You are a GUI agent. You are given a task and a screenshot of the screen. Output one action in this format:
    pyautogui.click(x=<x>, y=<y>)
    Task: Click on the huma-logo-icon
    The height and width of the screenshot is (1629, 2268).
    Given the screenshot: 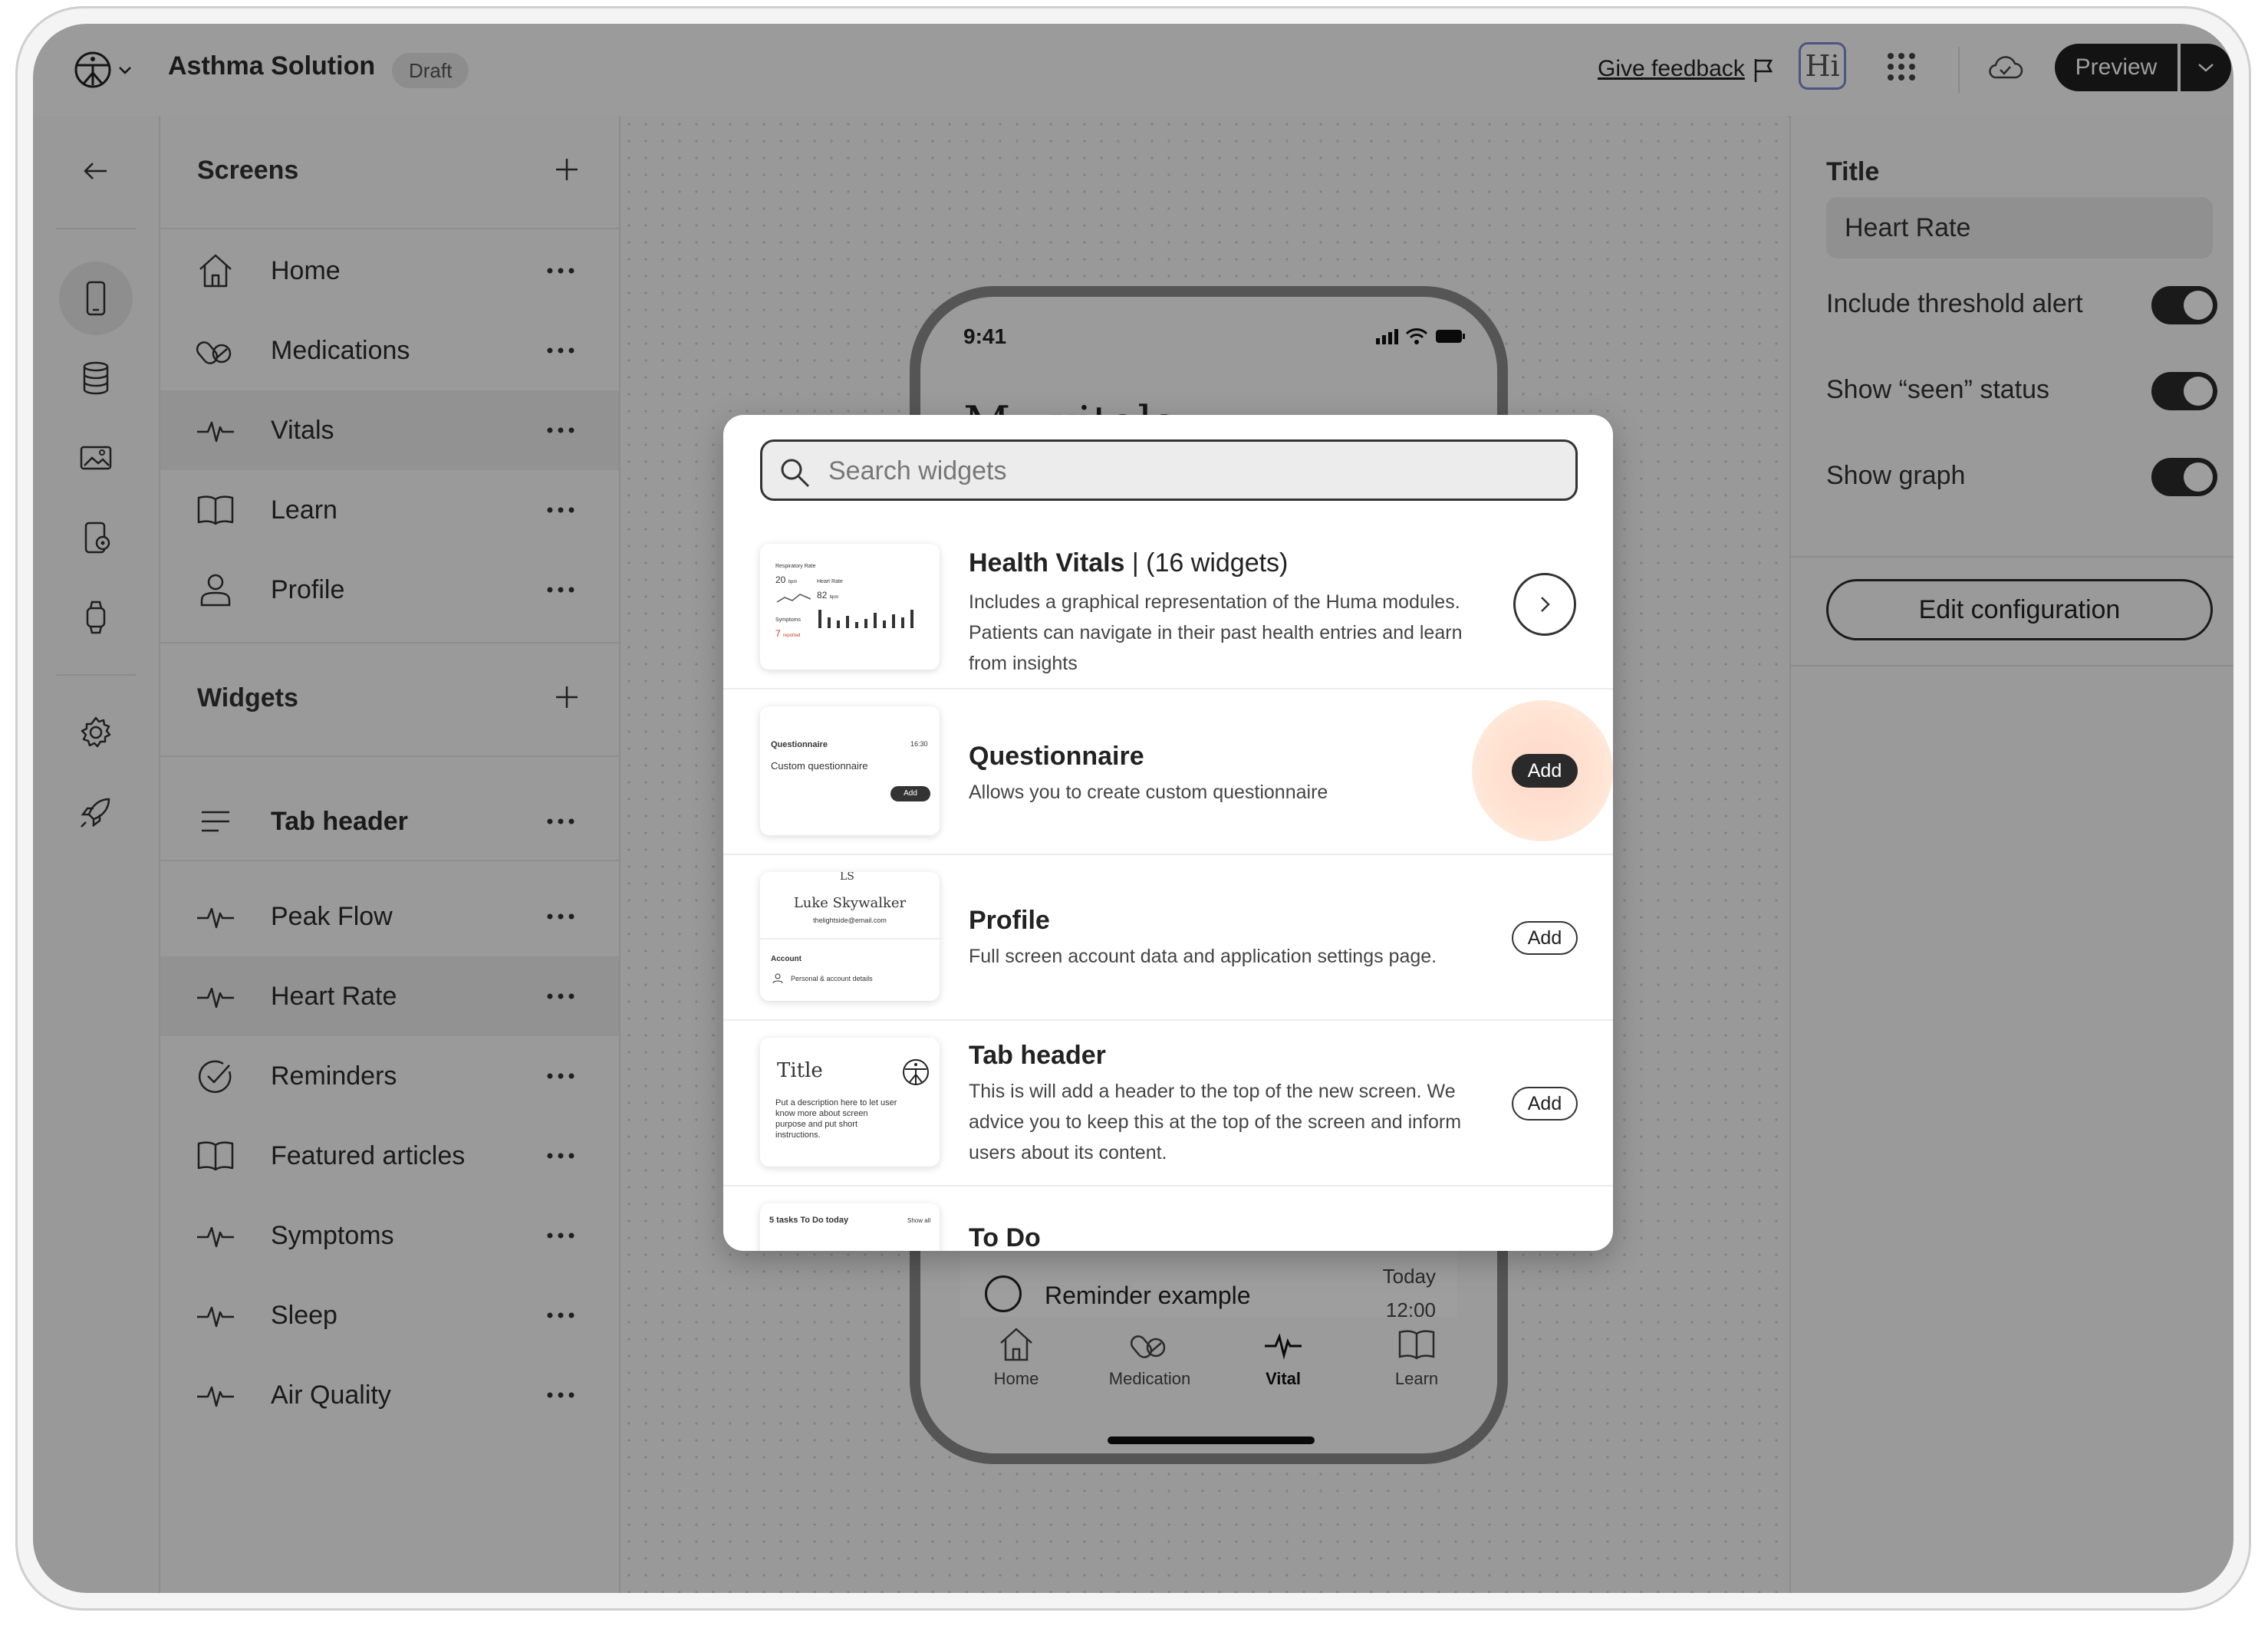 What is the action you would take?
    pyautogui.click(x=916, y=1072)
    